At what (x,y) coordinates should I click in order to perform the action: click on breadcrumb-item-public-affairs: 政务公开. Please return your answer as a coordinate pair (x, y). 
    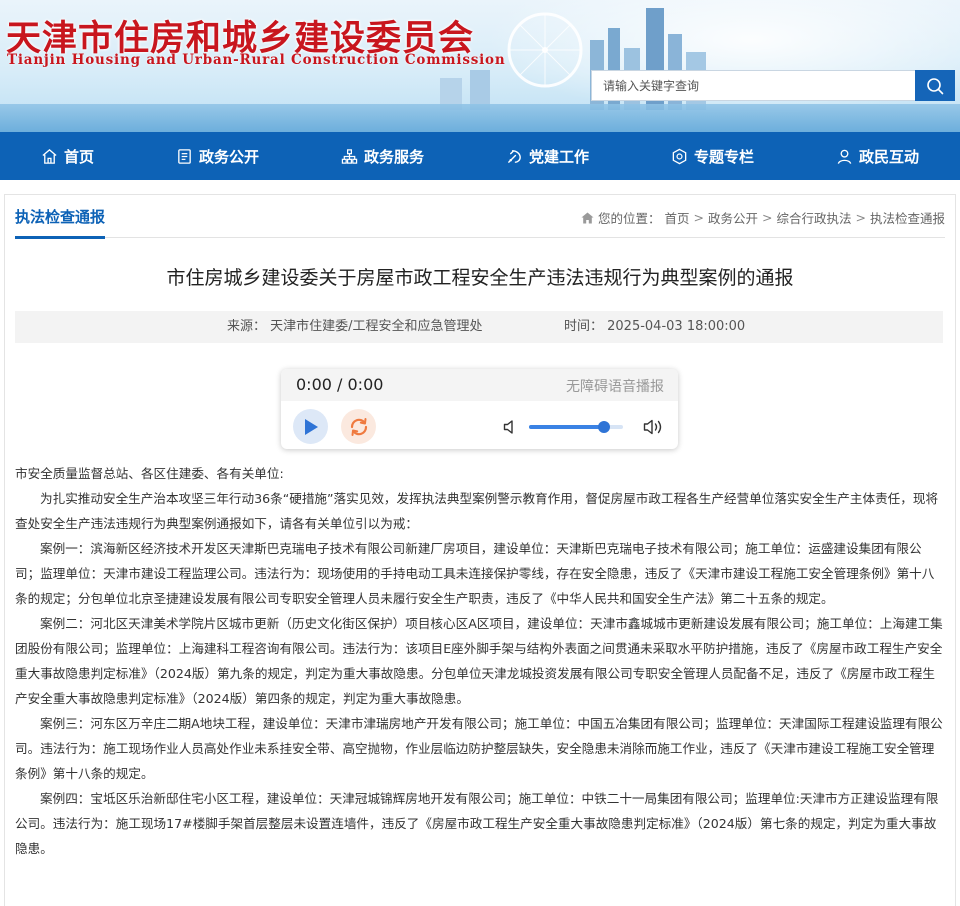
    Looking at the image, I should click on (733, 217).